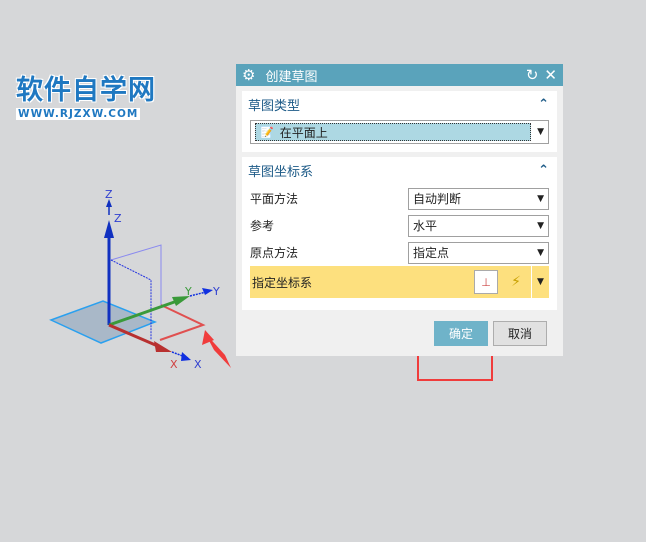 This screenshot has height=542, width=646. Describe the element at coordinates (303, 132) in the screenshot. I see `sketch-type-value: 在平面上` at that location.